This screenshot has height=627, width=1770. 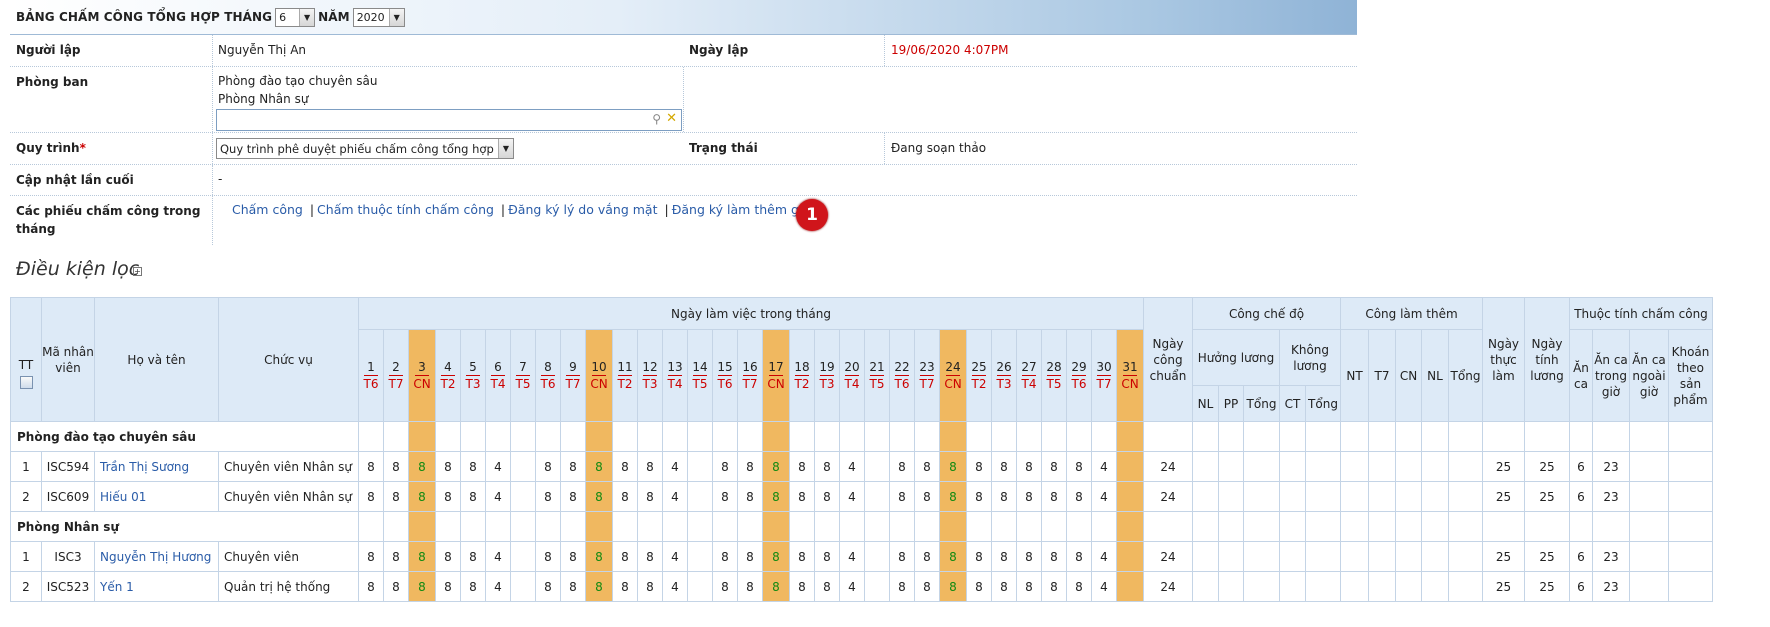 What do you see at coordinates (156, 586) in the screenshot?
I see `employee-name-link: Yến 1` at bounding box center [156, 586].